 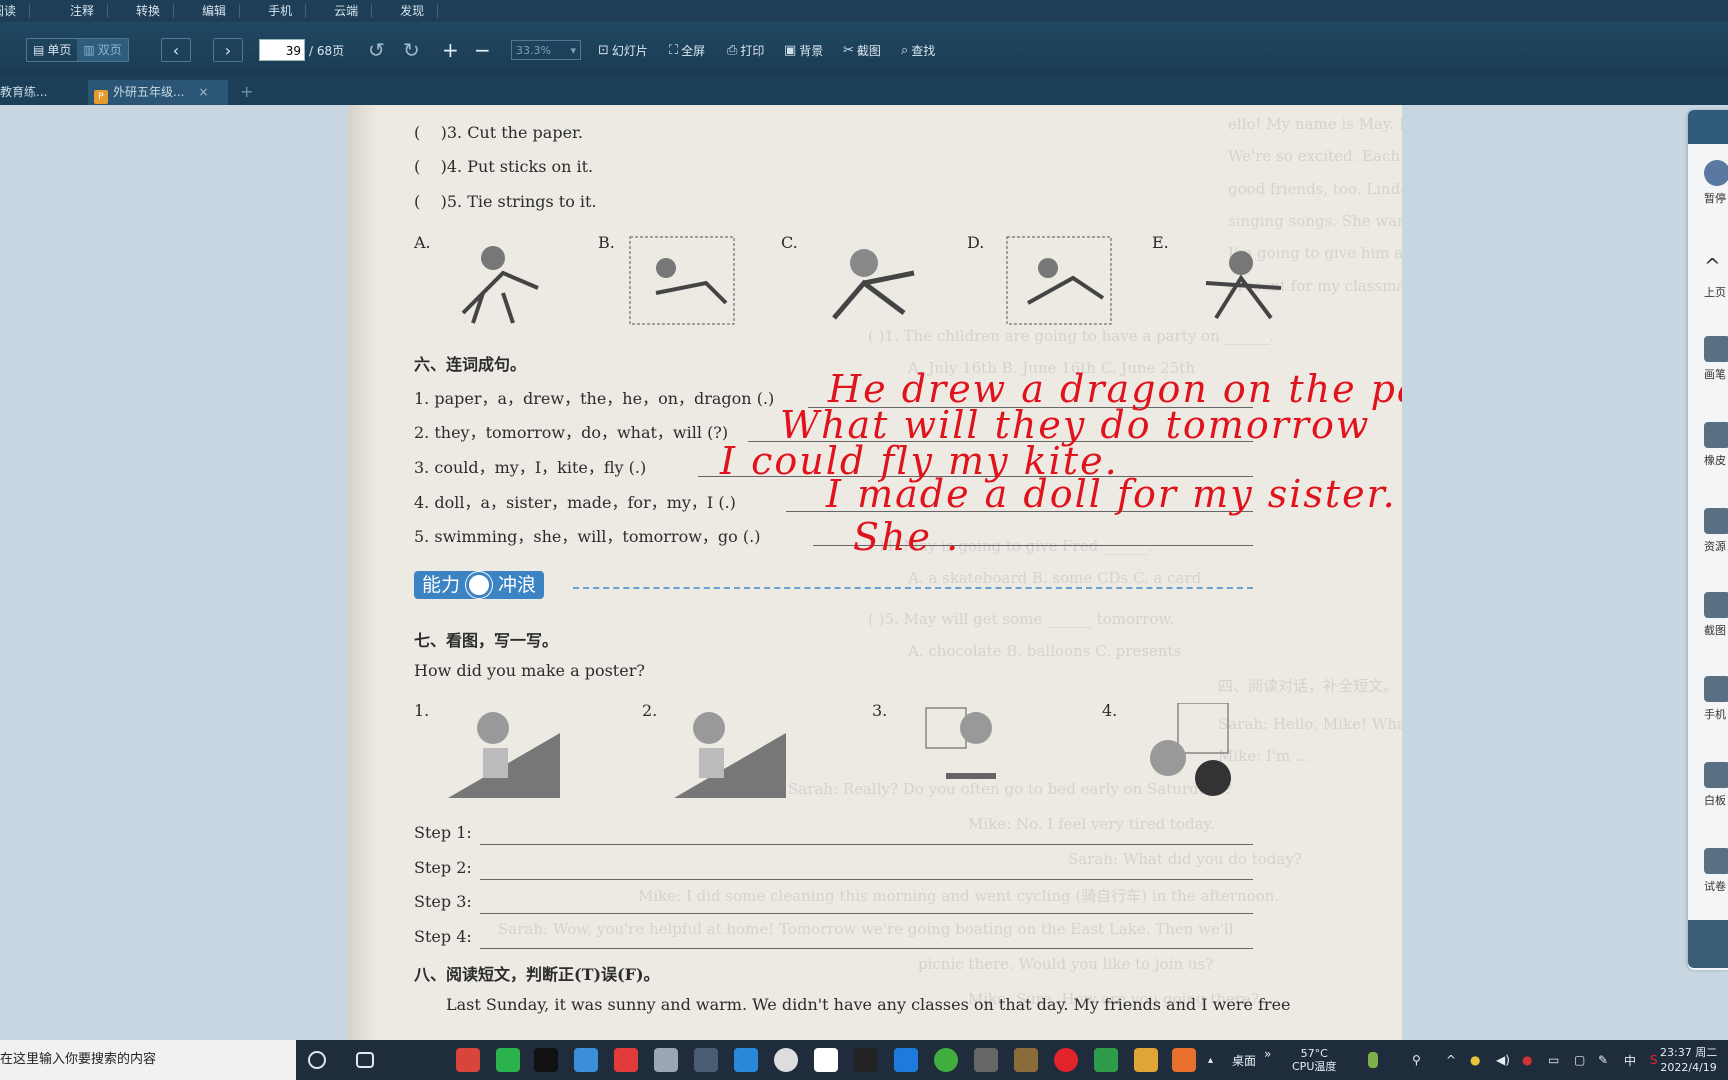 I want to click on cortana-icon, so click(x=317, y=1060).